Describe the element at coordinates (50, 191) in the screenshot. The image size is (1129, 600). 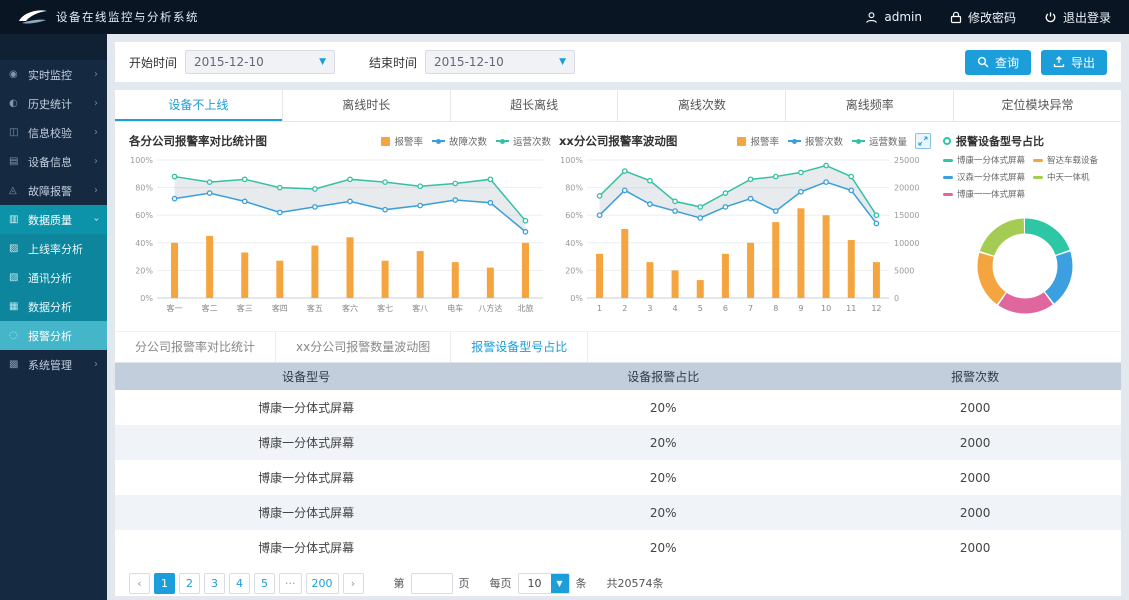
I see `sidebar-item-label: 故障报警` at that location.